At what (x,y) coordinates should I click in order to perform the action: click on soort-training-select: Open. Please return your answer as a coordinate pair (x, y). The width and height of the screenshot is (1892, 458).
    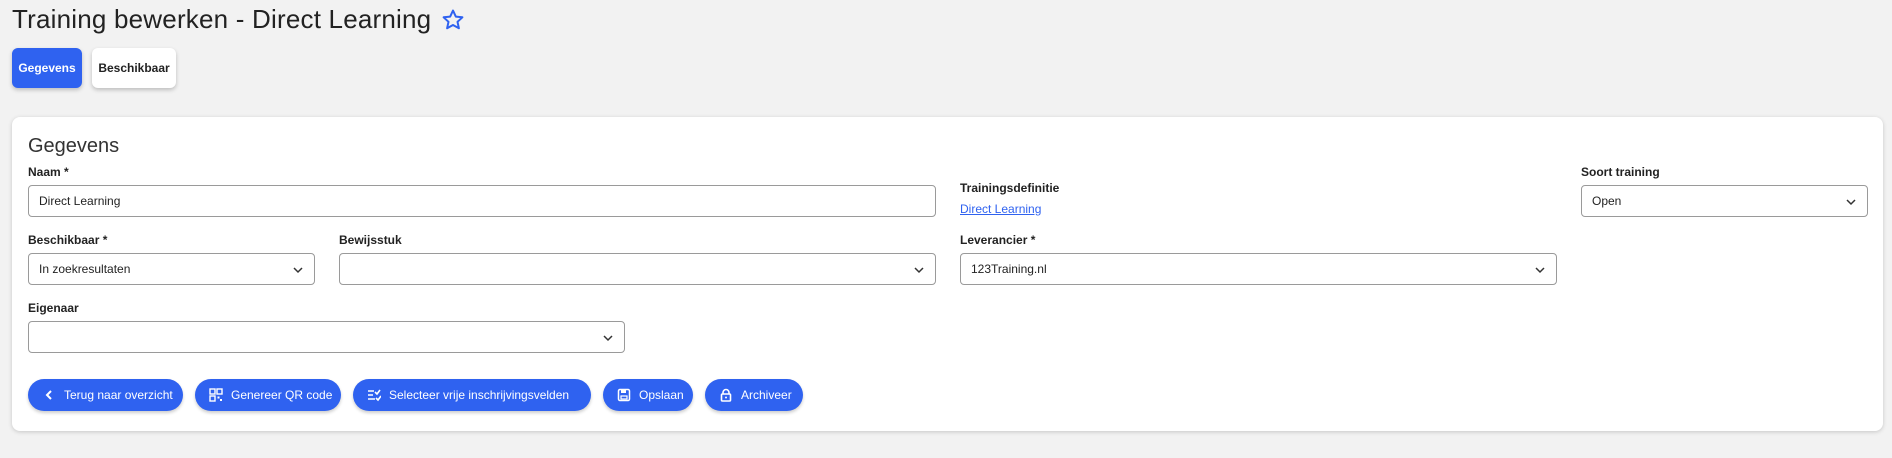
    Looking at the image, I should click on (1724, 201).